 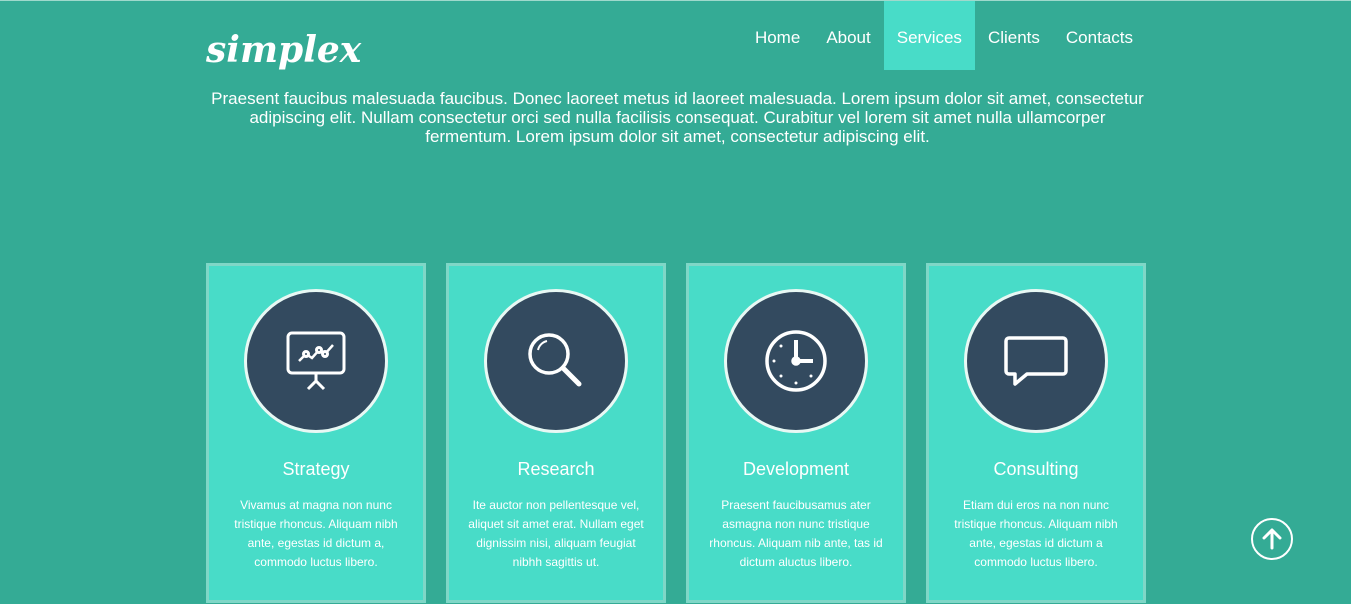 I want to click on nav-contacts: Contacts, so click(x=1099, y=35).